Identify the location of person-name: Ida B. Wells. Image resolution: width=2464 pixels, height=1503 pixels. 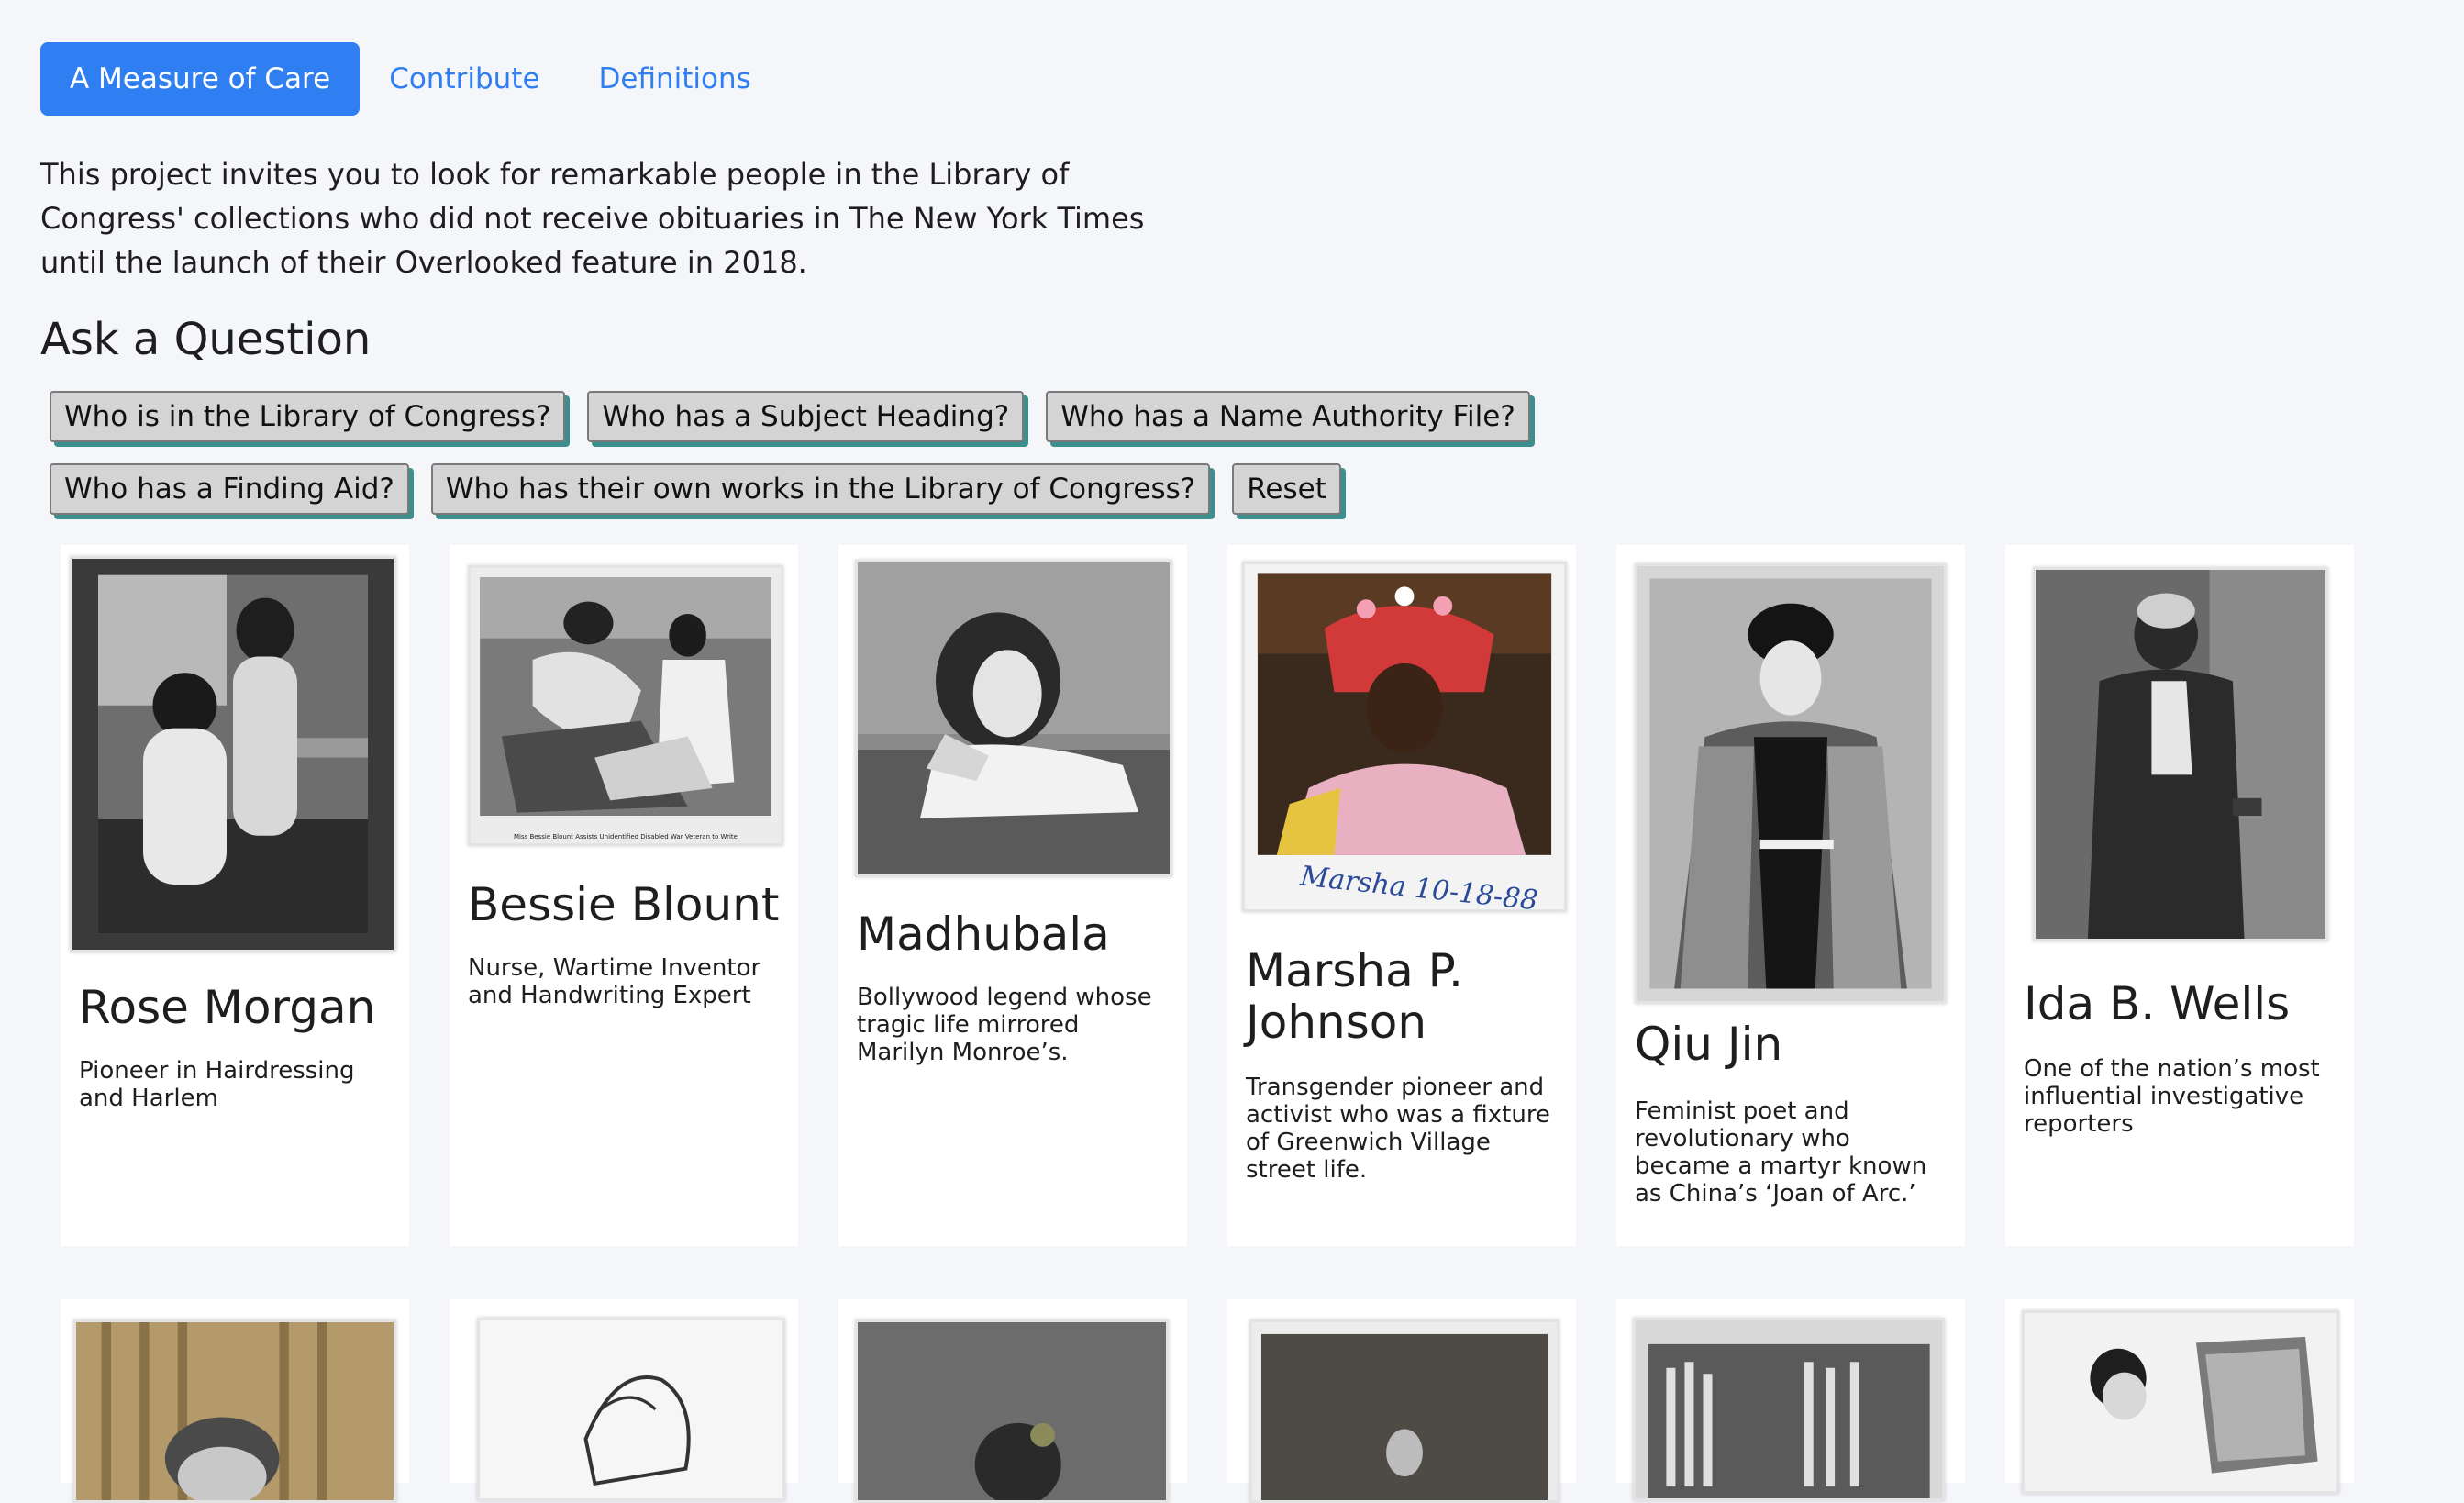
(2157, 1003).